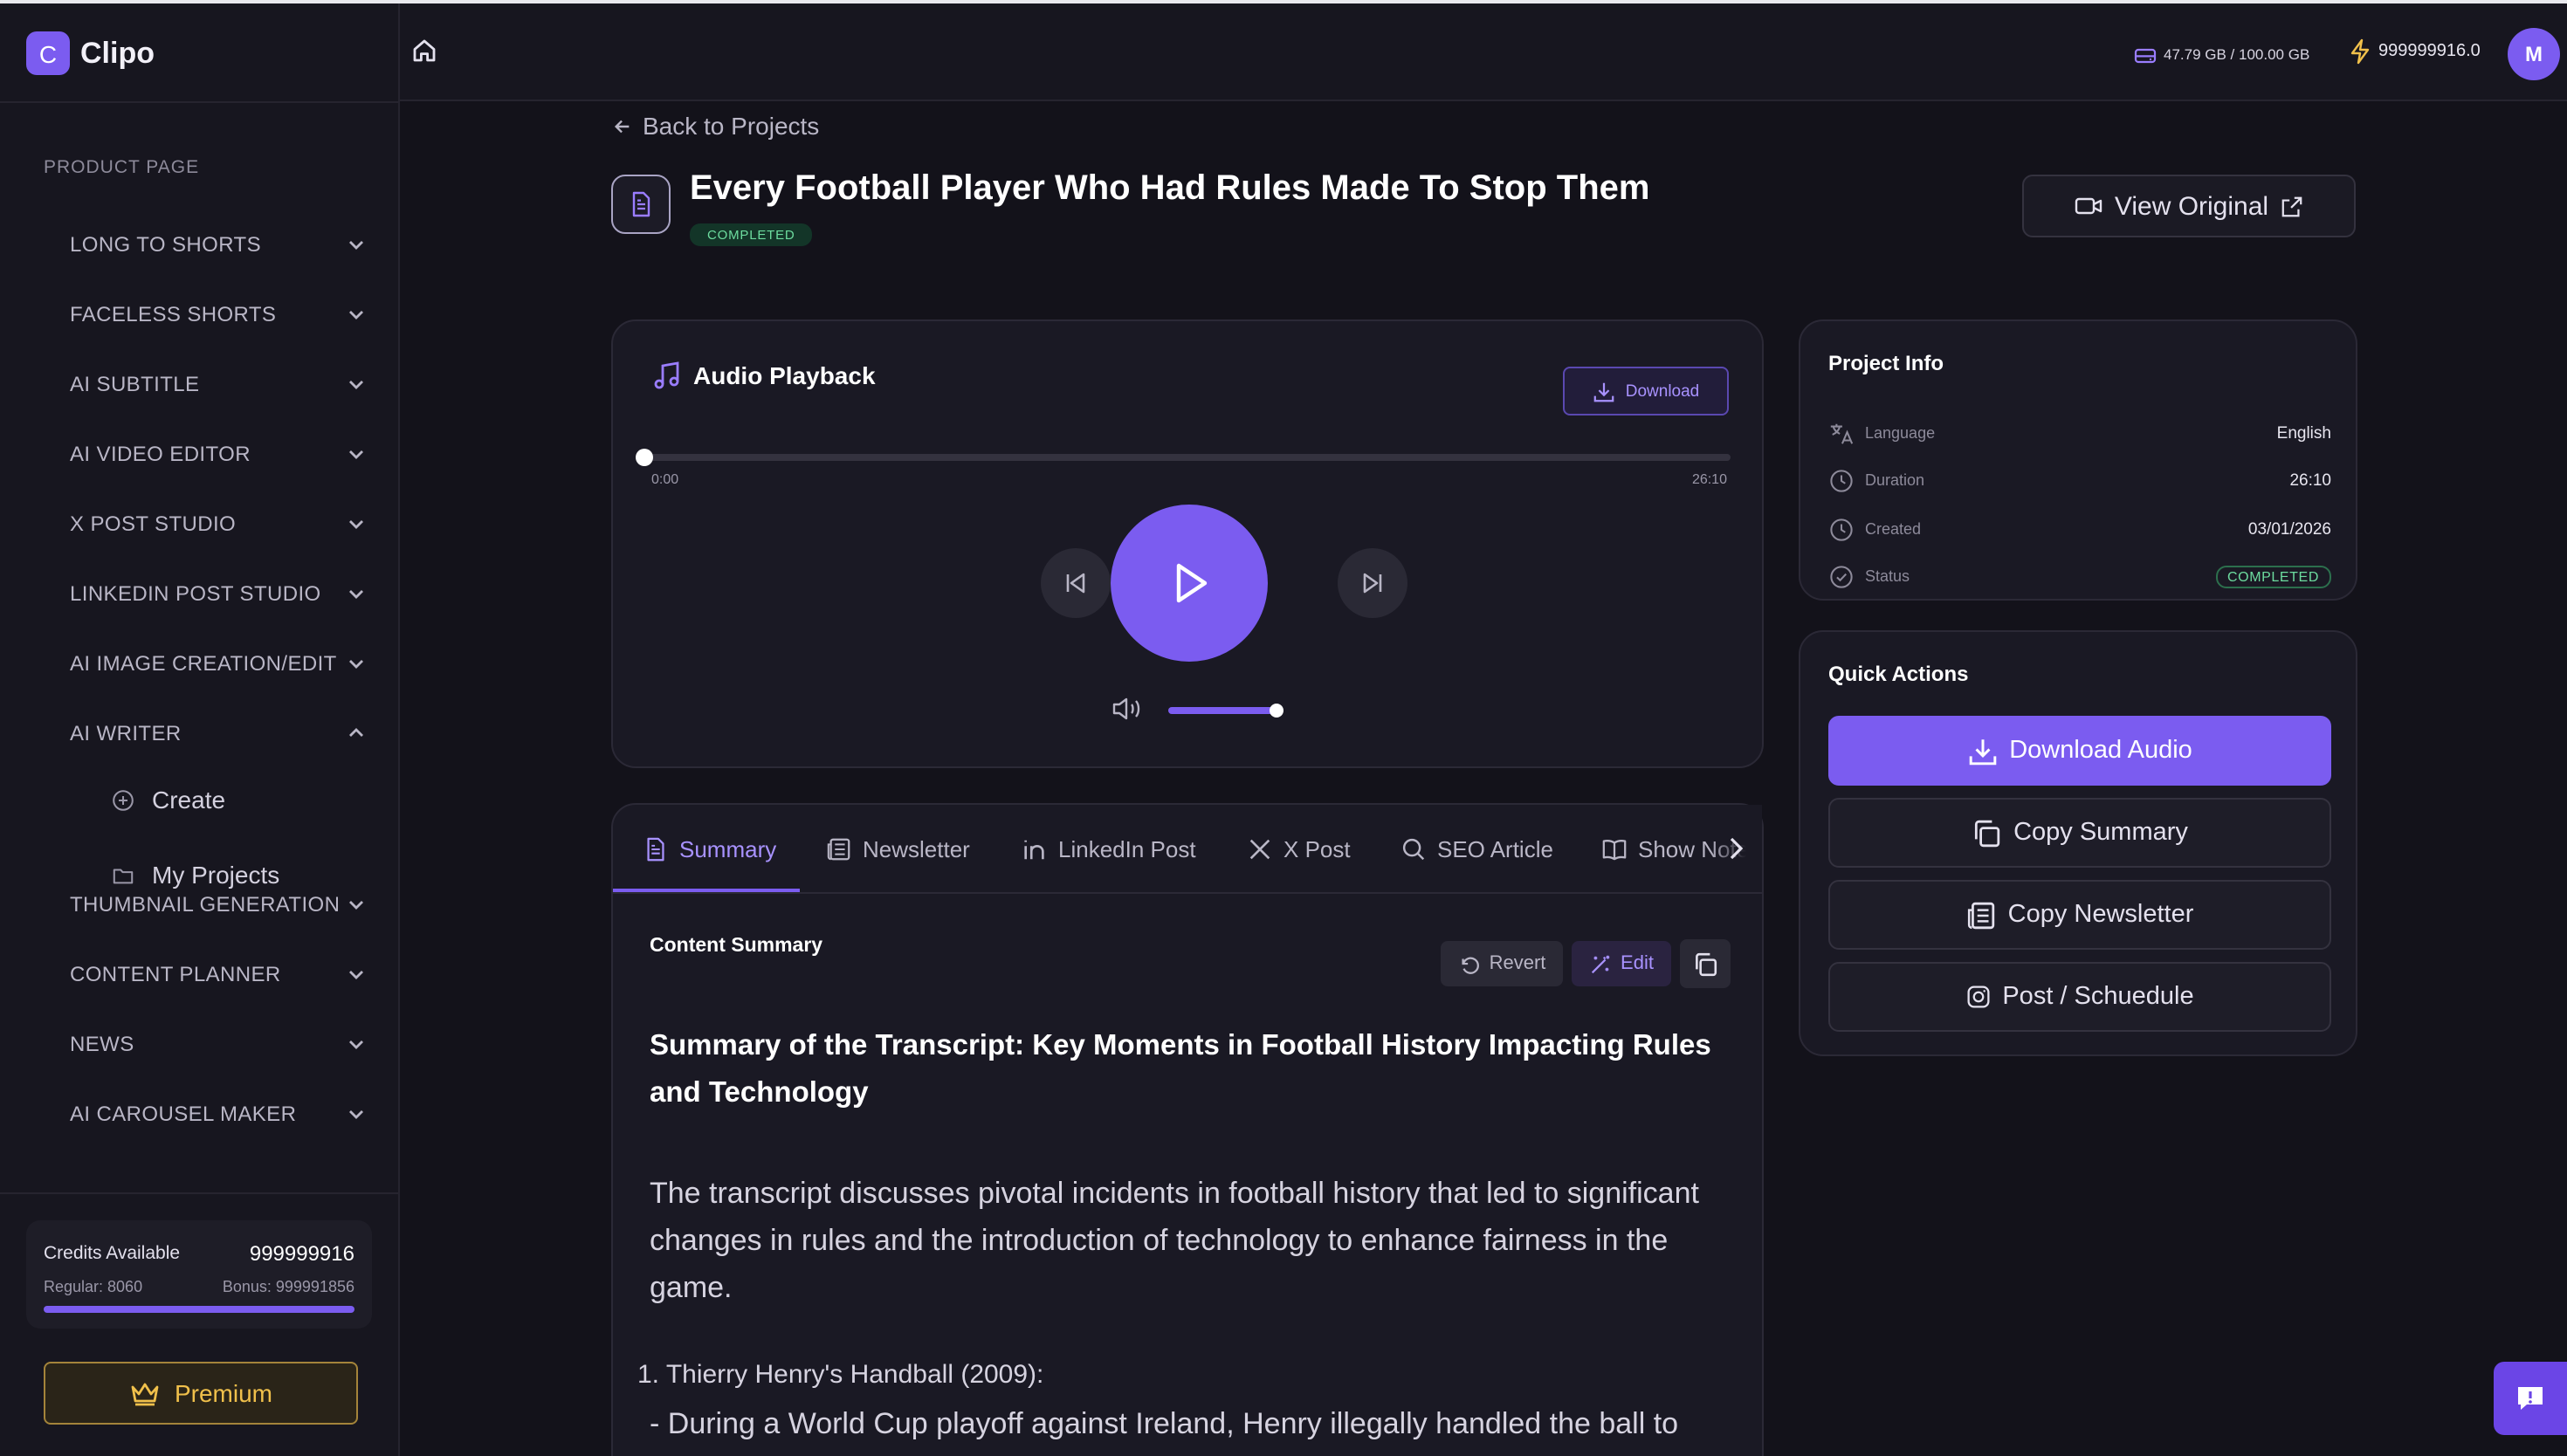  What do you see at coordinates (1980, 915) in the screenshot?
I see `newspaper-icon` at bounding box center [1980, 915].